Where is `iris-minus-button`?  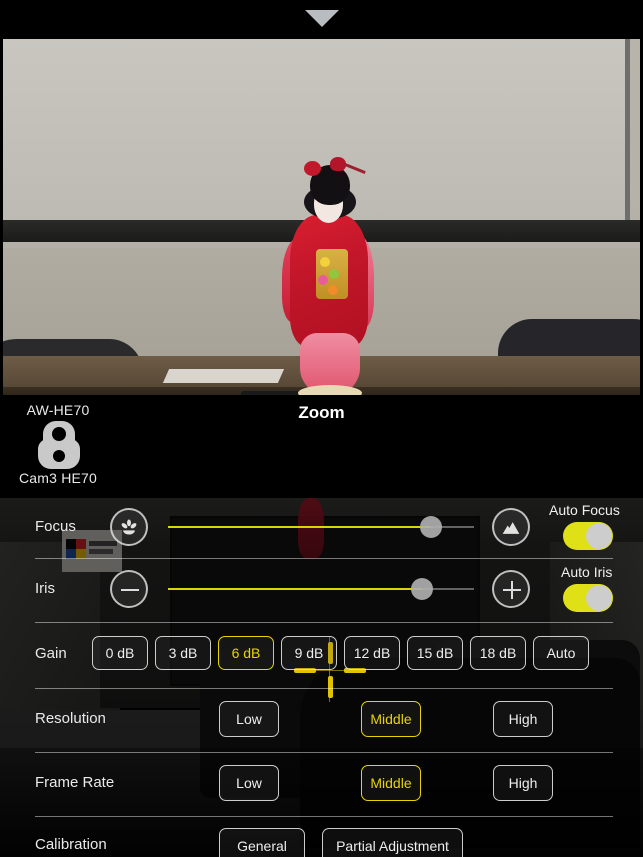 iris-minus-button is located at coordinates (129, 589).